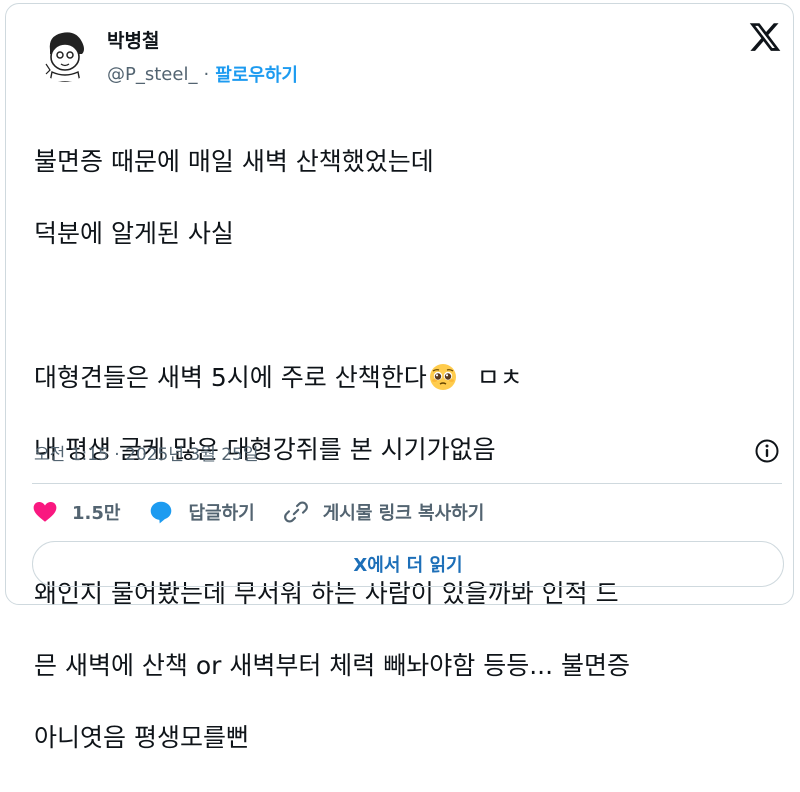 The height and width of the screenshot is (792, 800). What do you see at coordinates (161, 512) in the screenshot?
I see `reply-bubble-icon` at bounding box center [161, 512].